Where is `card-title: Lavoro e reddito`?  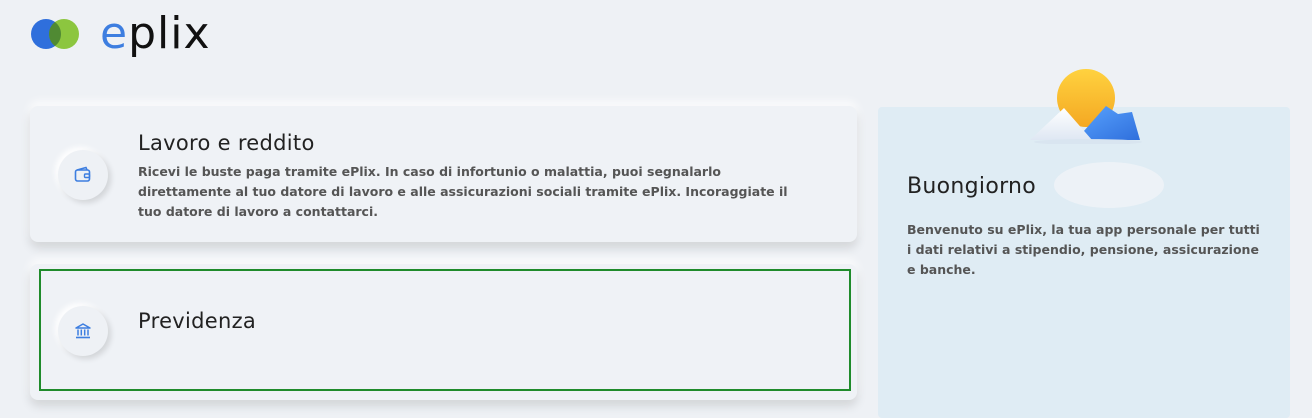
card-title: Lavoro e reddito is located at coordinates (226, 143).